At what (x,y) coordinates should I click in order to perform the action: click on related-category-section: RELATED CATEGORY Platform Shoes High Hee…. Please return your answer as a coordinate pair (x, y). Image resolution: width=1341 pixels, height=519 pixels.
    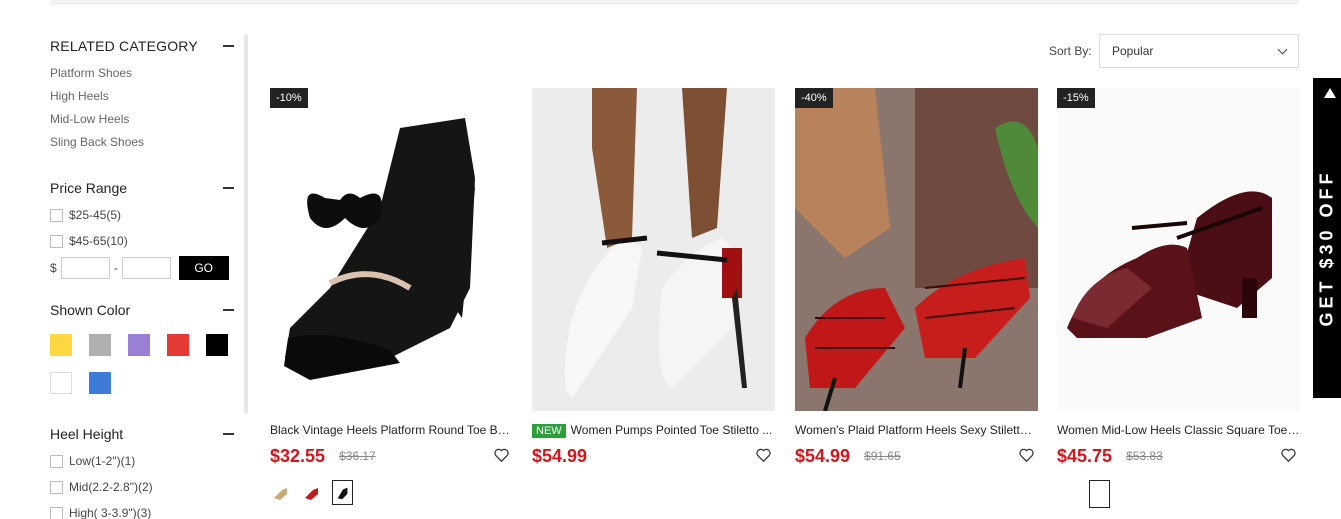
    Looking at the image, I should click on (142, 95).